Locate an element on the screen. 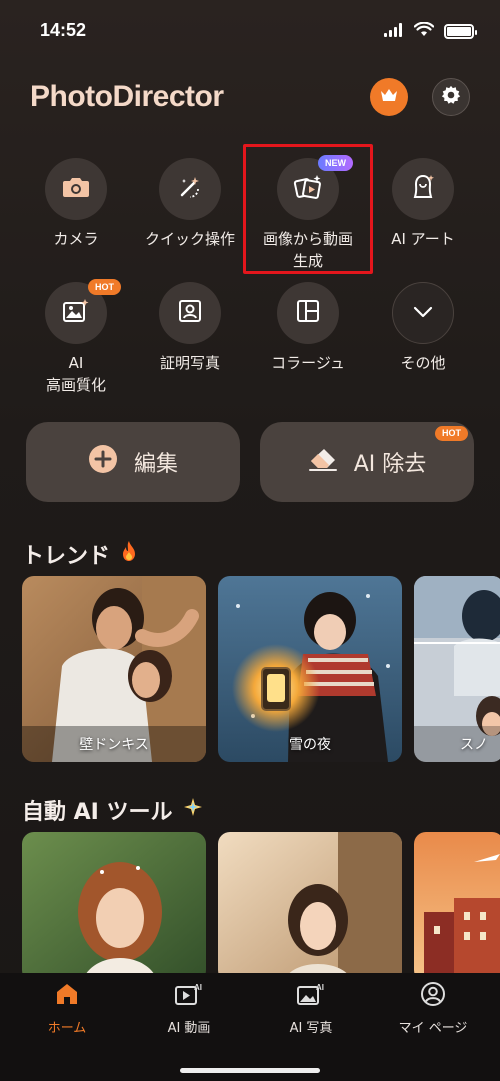 This screenshot has height=1081, width=500. tab-my-page: マイ ページ is located at coordinates (433, 1008).